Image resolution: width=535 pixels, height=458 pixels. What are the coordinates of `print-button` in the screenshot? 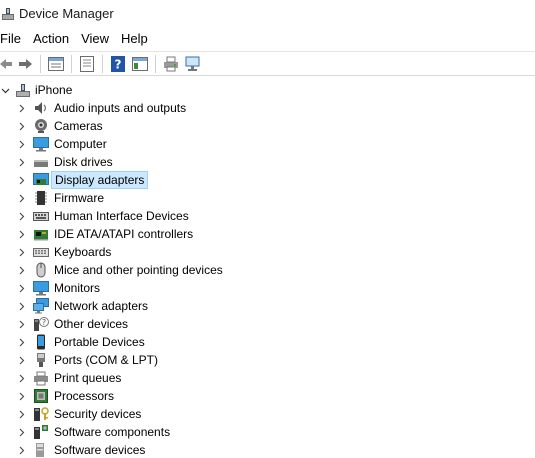 It's located at (171, 64).